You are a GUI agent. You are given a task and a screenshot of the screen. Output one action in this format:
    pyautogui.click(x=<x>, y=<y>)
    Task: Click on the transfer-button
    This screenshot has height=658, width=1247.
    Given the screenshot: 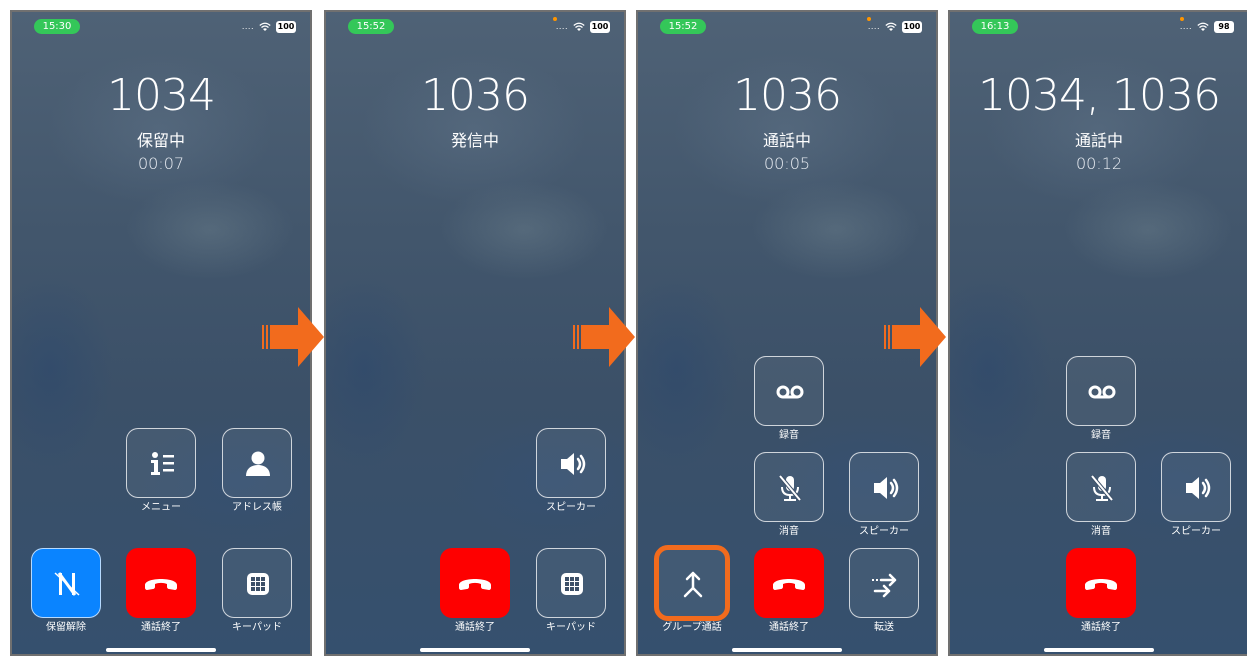 What is the action you would take?
    pyautogui.click(x=884, y=583)
    